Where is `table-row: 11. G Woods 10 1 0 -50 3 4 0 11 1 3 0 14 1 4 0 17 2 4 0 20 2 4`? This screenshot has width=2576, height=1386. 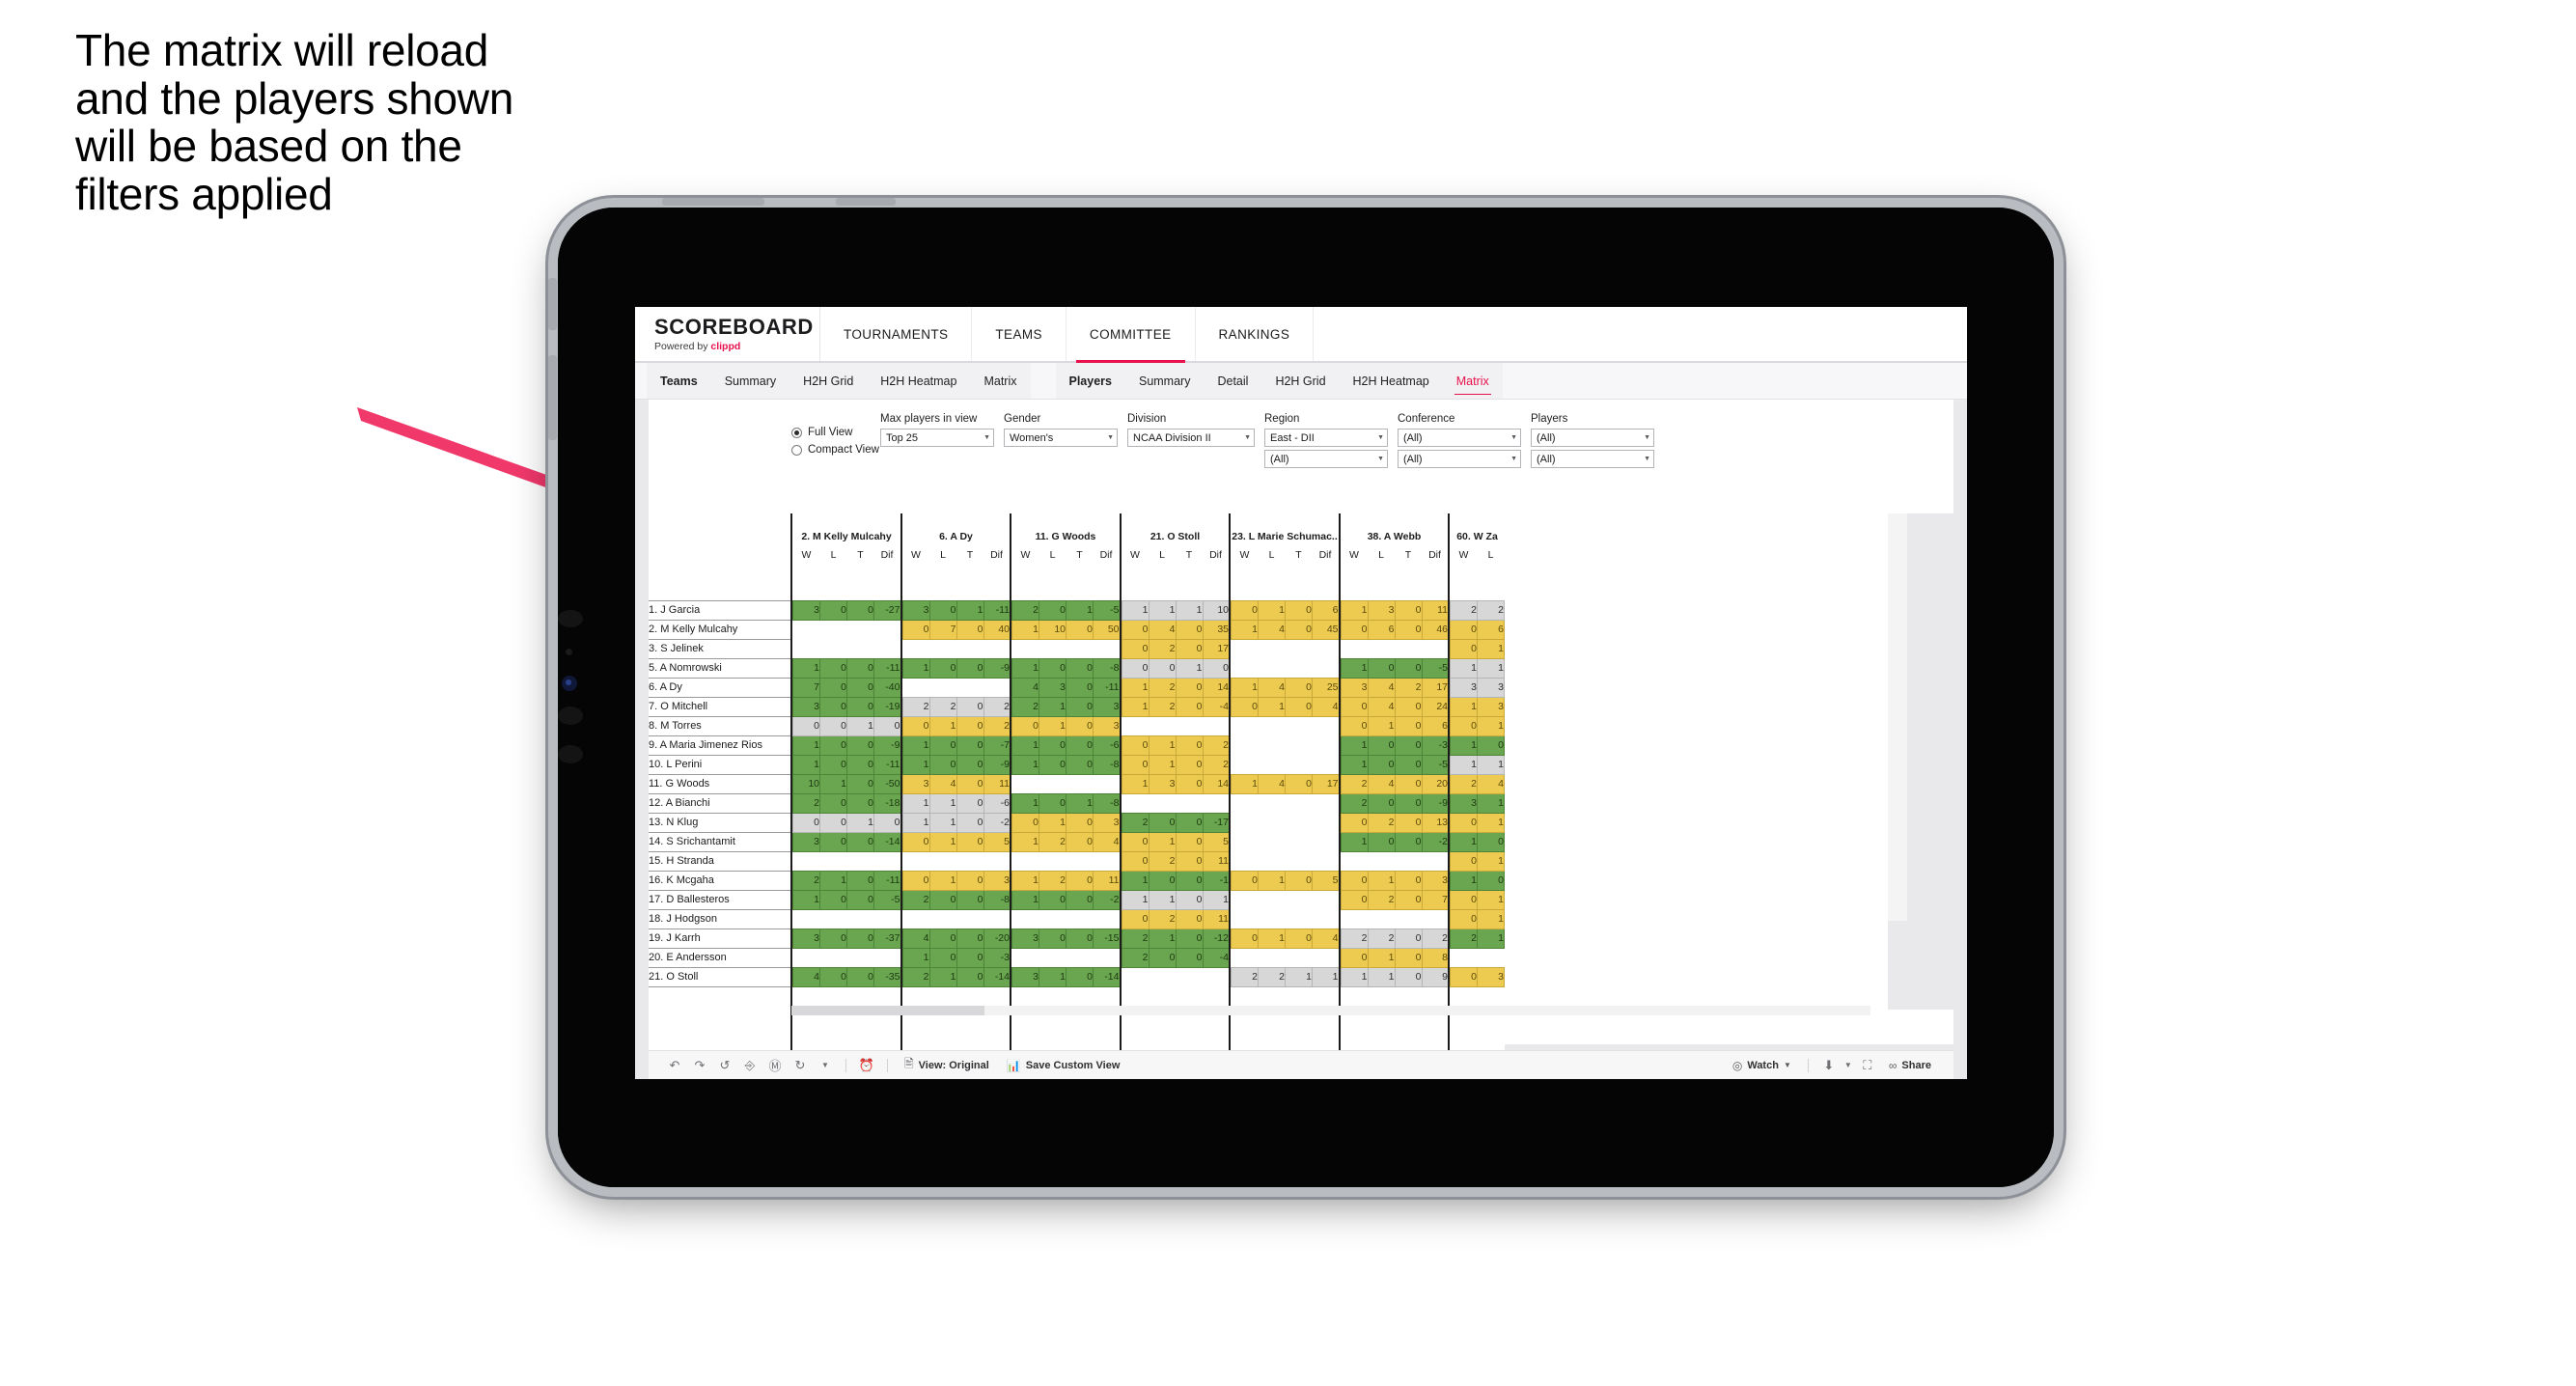 table-row: 11. G Woods 10 1 0 -50 3 4 0 11 1 3 0 14 1 4 0 17 2 4 0 20 2 4 is located at coordinates (1077, 784).